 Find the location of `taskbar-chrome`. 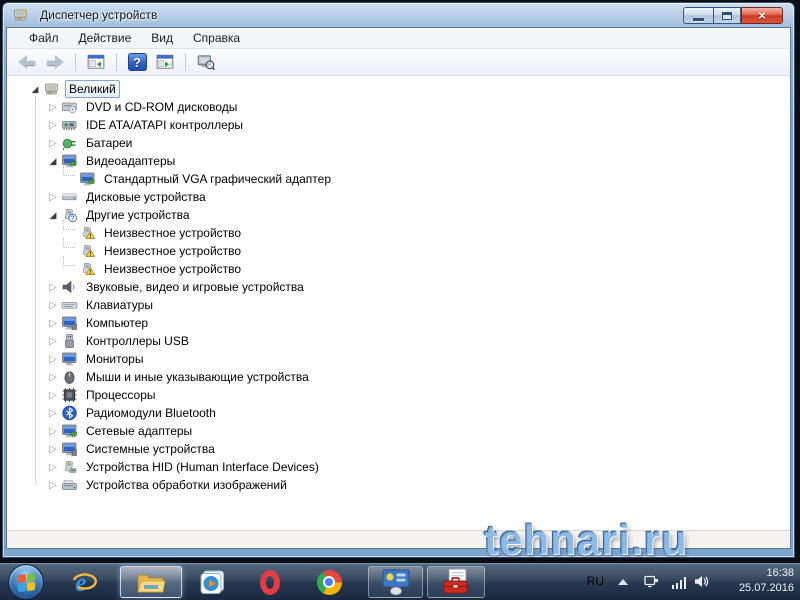

taskbar-chrome is located at coordinates (329, 582).